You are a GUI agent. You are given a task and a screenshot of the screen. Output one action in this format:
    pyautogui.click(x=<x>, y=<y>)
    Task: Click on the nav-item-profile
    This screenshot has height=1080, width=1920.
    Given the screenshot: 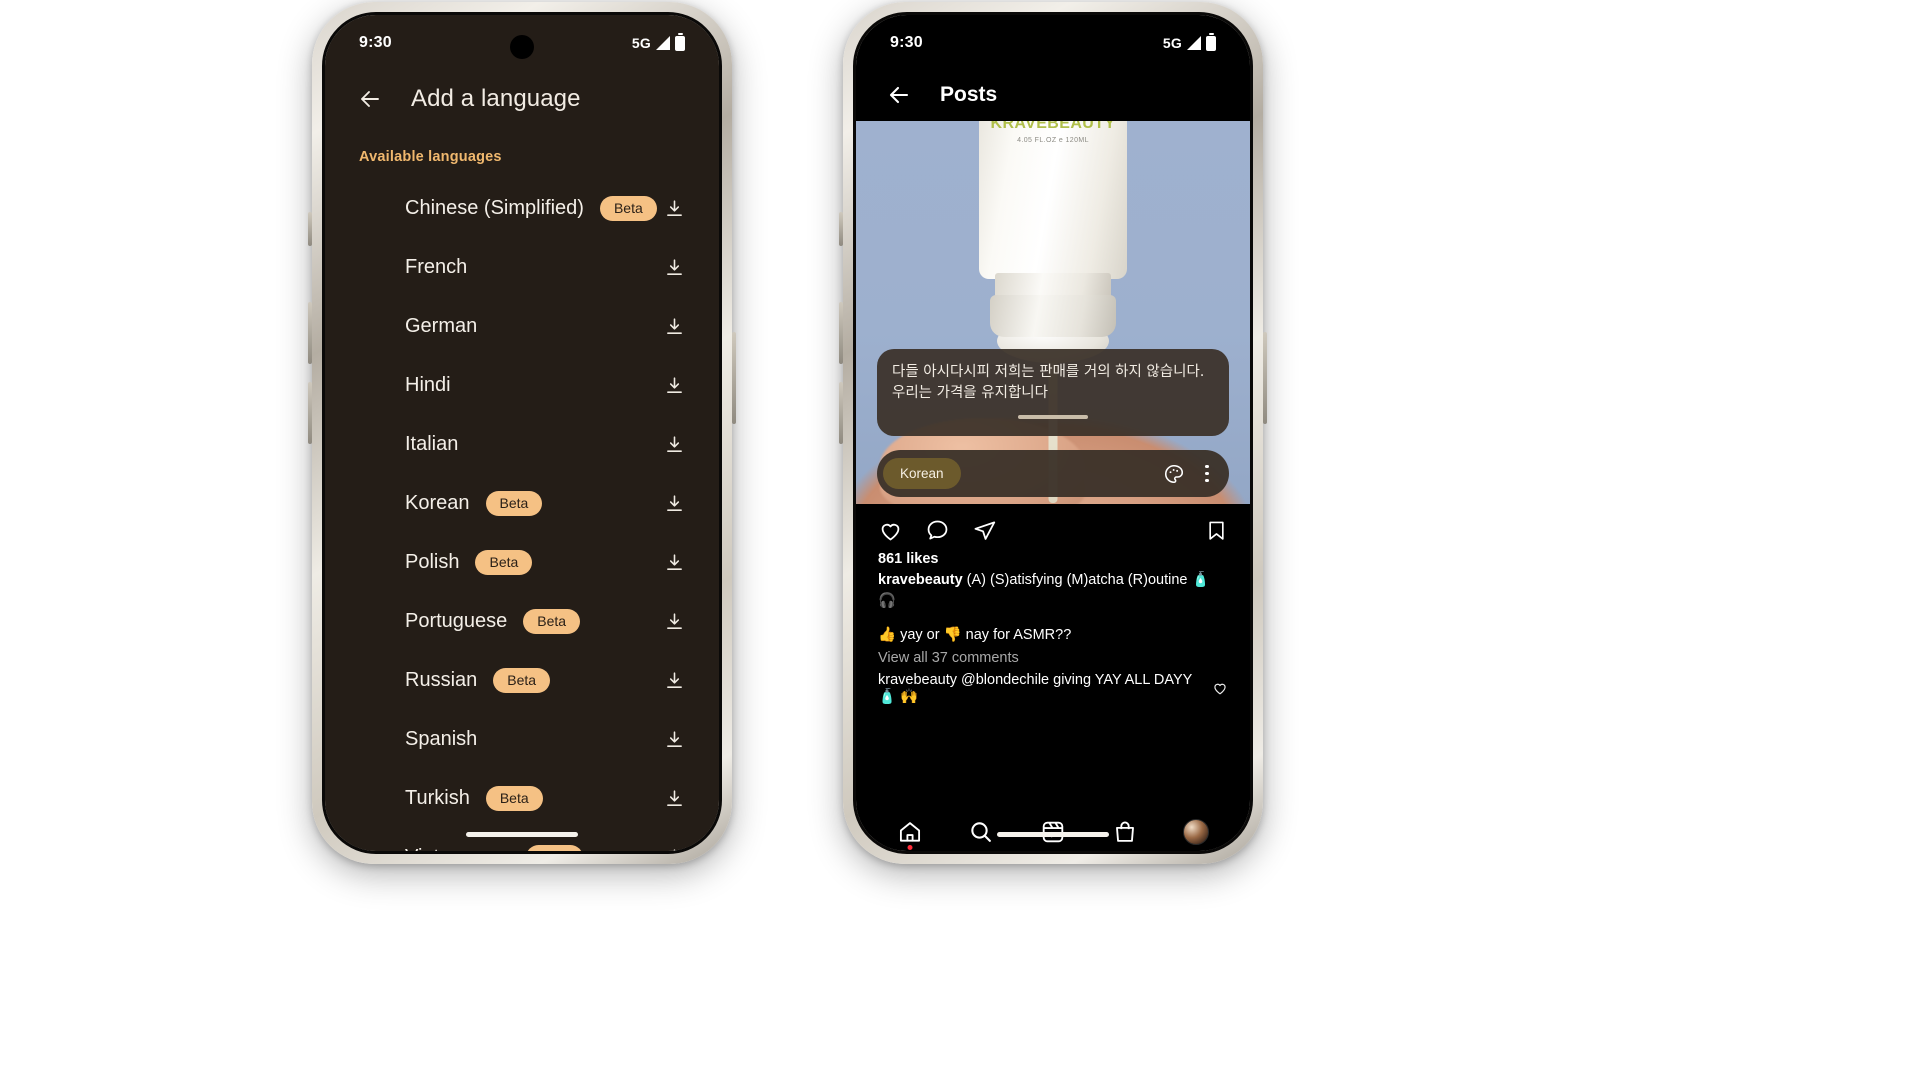 What is the action you would take?
    pyautogui.click(x=1196, y=832)
    